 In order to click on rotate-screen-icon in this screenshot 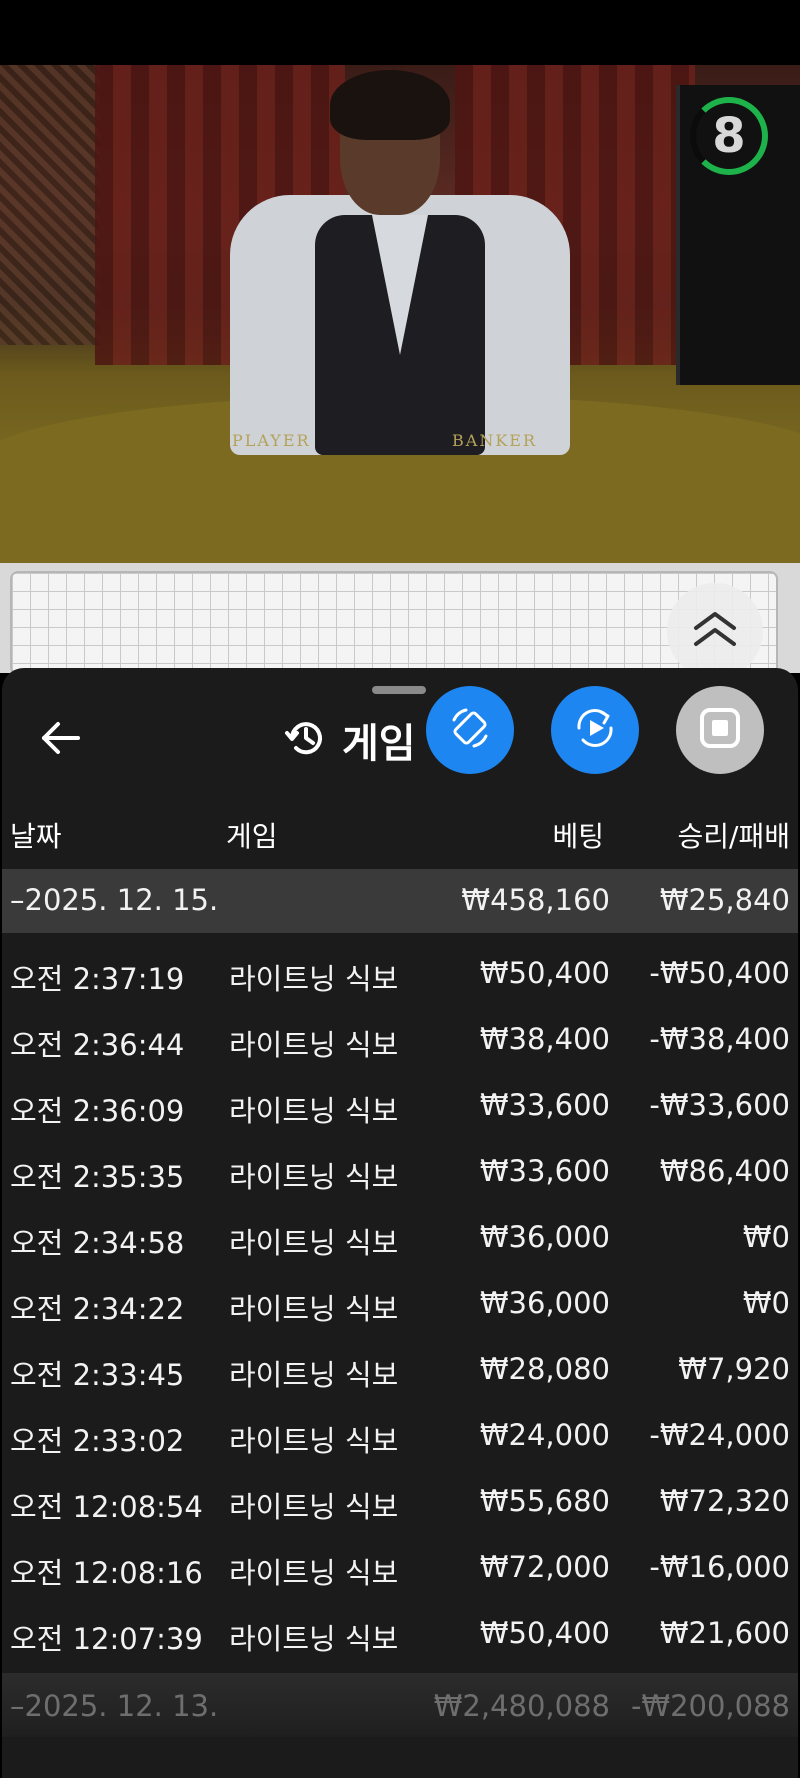, I will do `click(470, 730)`.